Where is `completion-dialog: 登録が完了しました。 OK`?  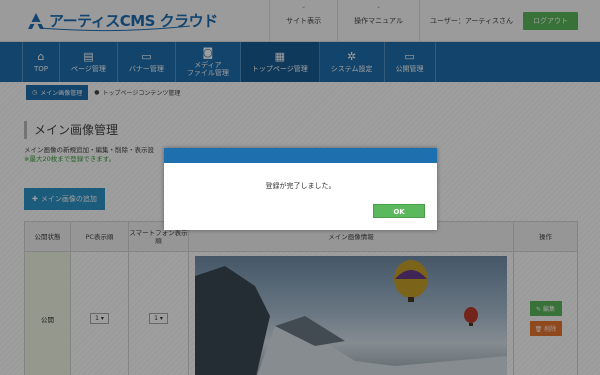
completion-dialog: 登録が完了しました。 OK is located at coordinates (300, 189).